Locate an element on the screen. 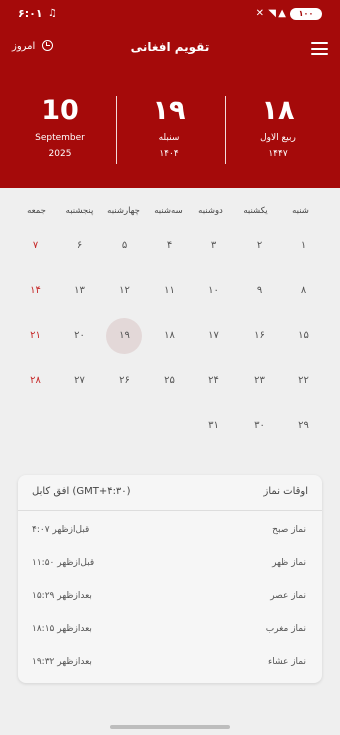 This screenshot has width=340, height=735. solar-date: ۱۹ سنبله ۱۴۰۴ is located at coordinates (169, 127).